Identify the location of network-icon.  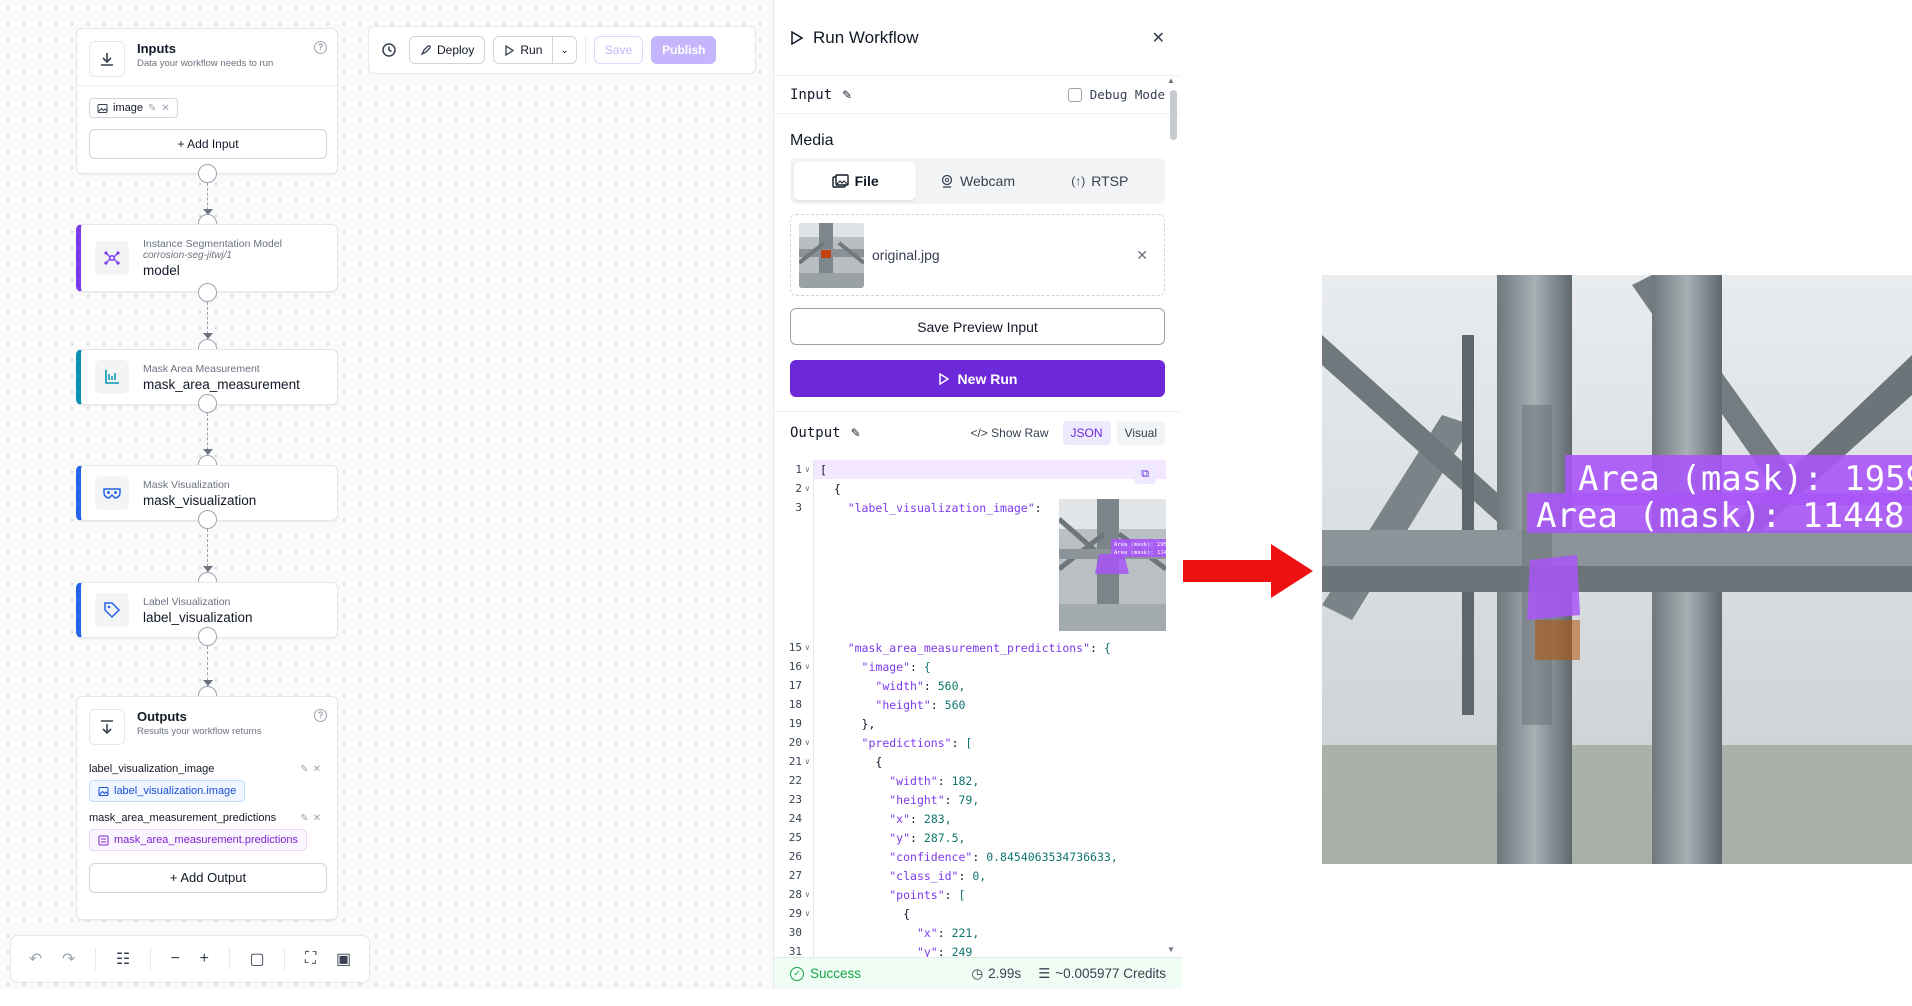
(112, 258).